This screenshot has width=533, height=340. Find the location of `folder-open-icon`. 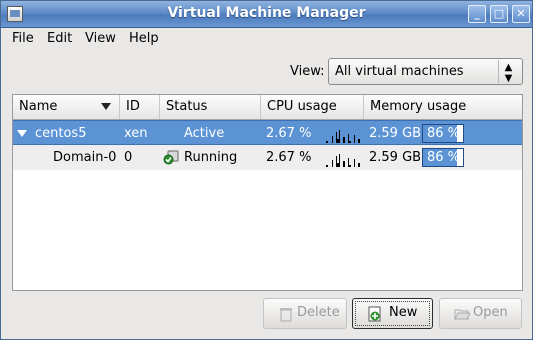

folder-open-icon is located at coordinates (462, 314).